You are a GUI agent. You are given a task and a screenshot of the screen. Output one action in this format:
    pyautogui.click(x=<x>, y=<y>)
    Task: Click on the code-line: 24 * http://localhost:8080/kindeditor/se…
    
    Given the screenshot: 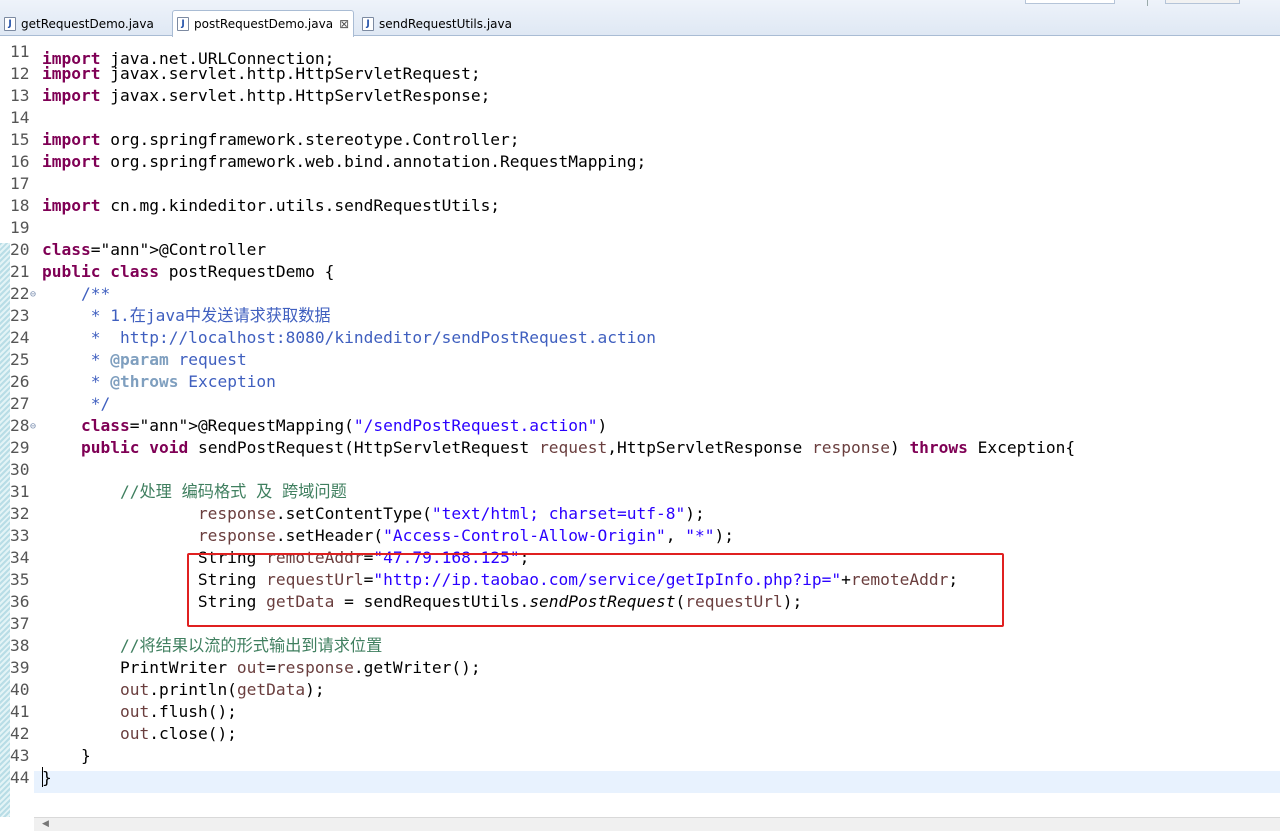 What is the action you would take?
    pyautogui.click(x=640, y=338)
    